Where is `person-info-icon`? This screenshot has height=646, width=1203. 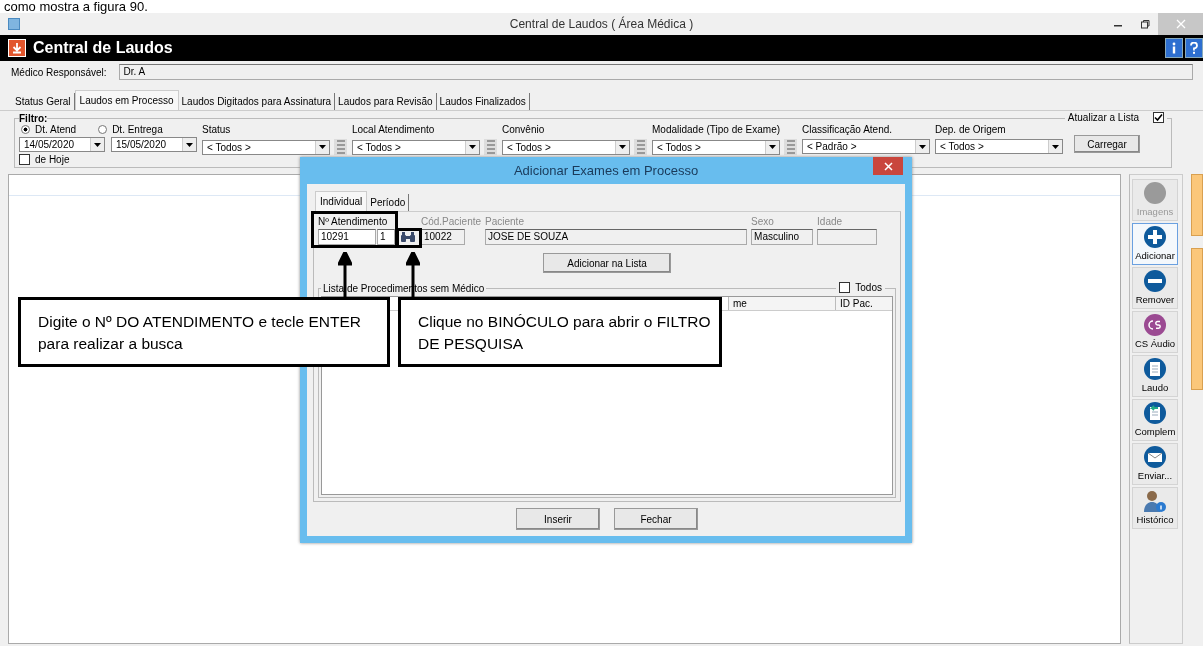 person-info-icon is located at coordinates (1155, 501).